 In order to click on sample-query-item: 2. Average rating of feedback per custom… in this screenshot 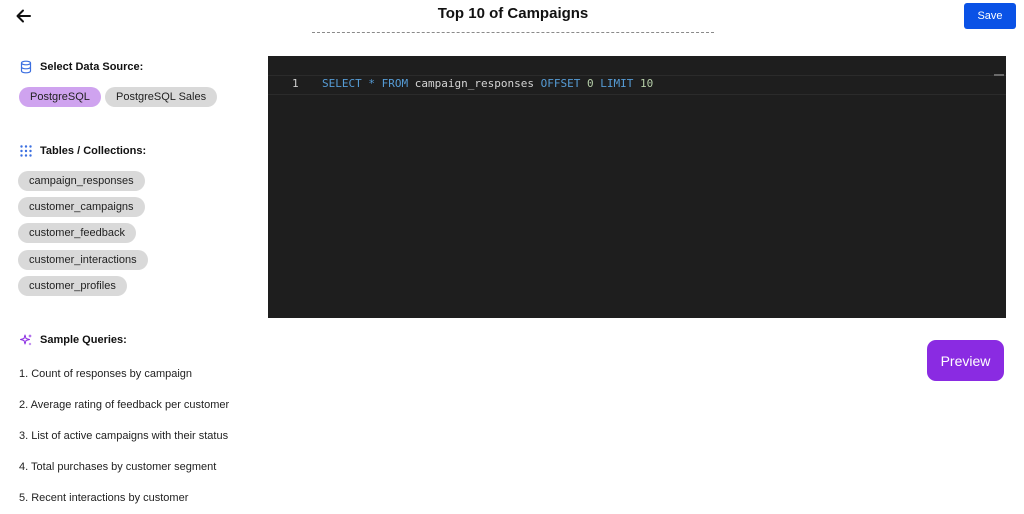, I will do `click(124, 405)`.